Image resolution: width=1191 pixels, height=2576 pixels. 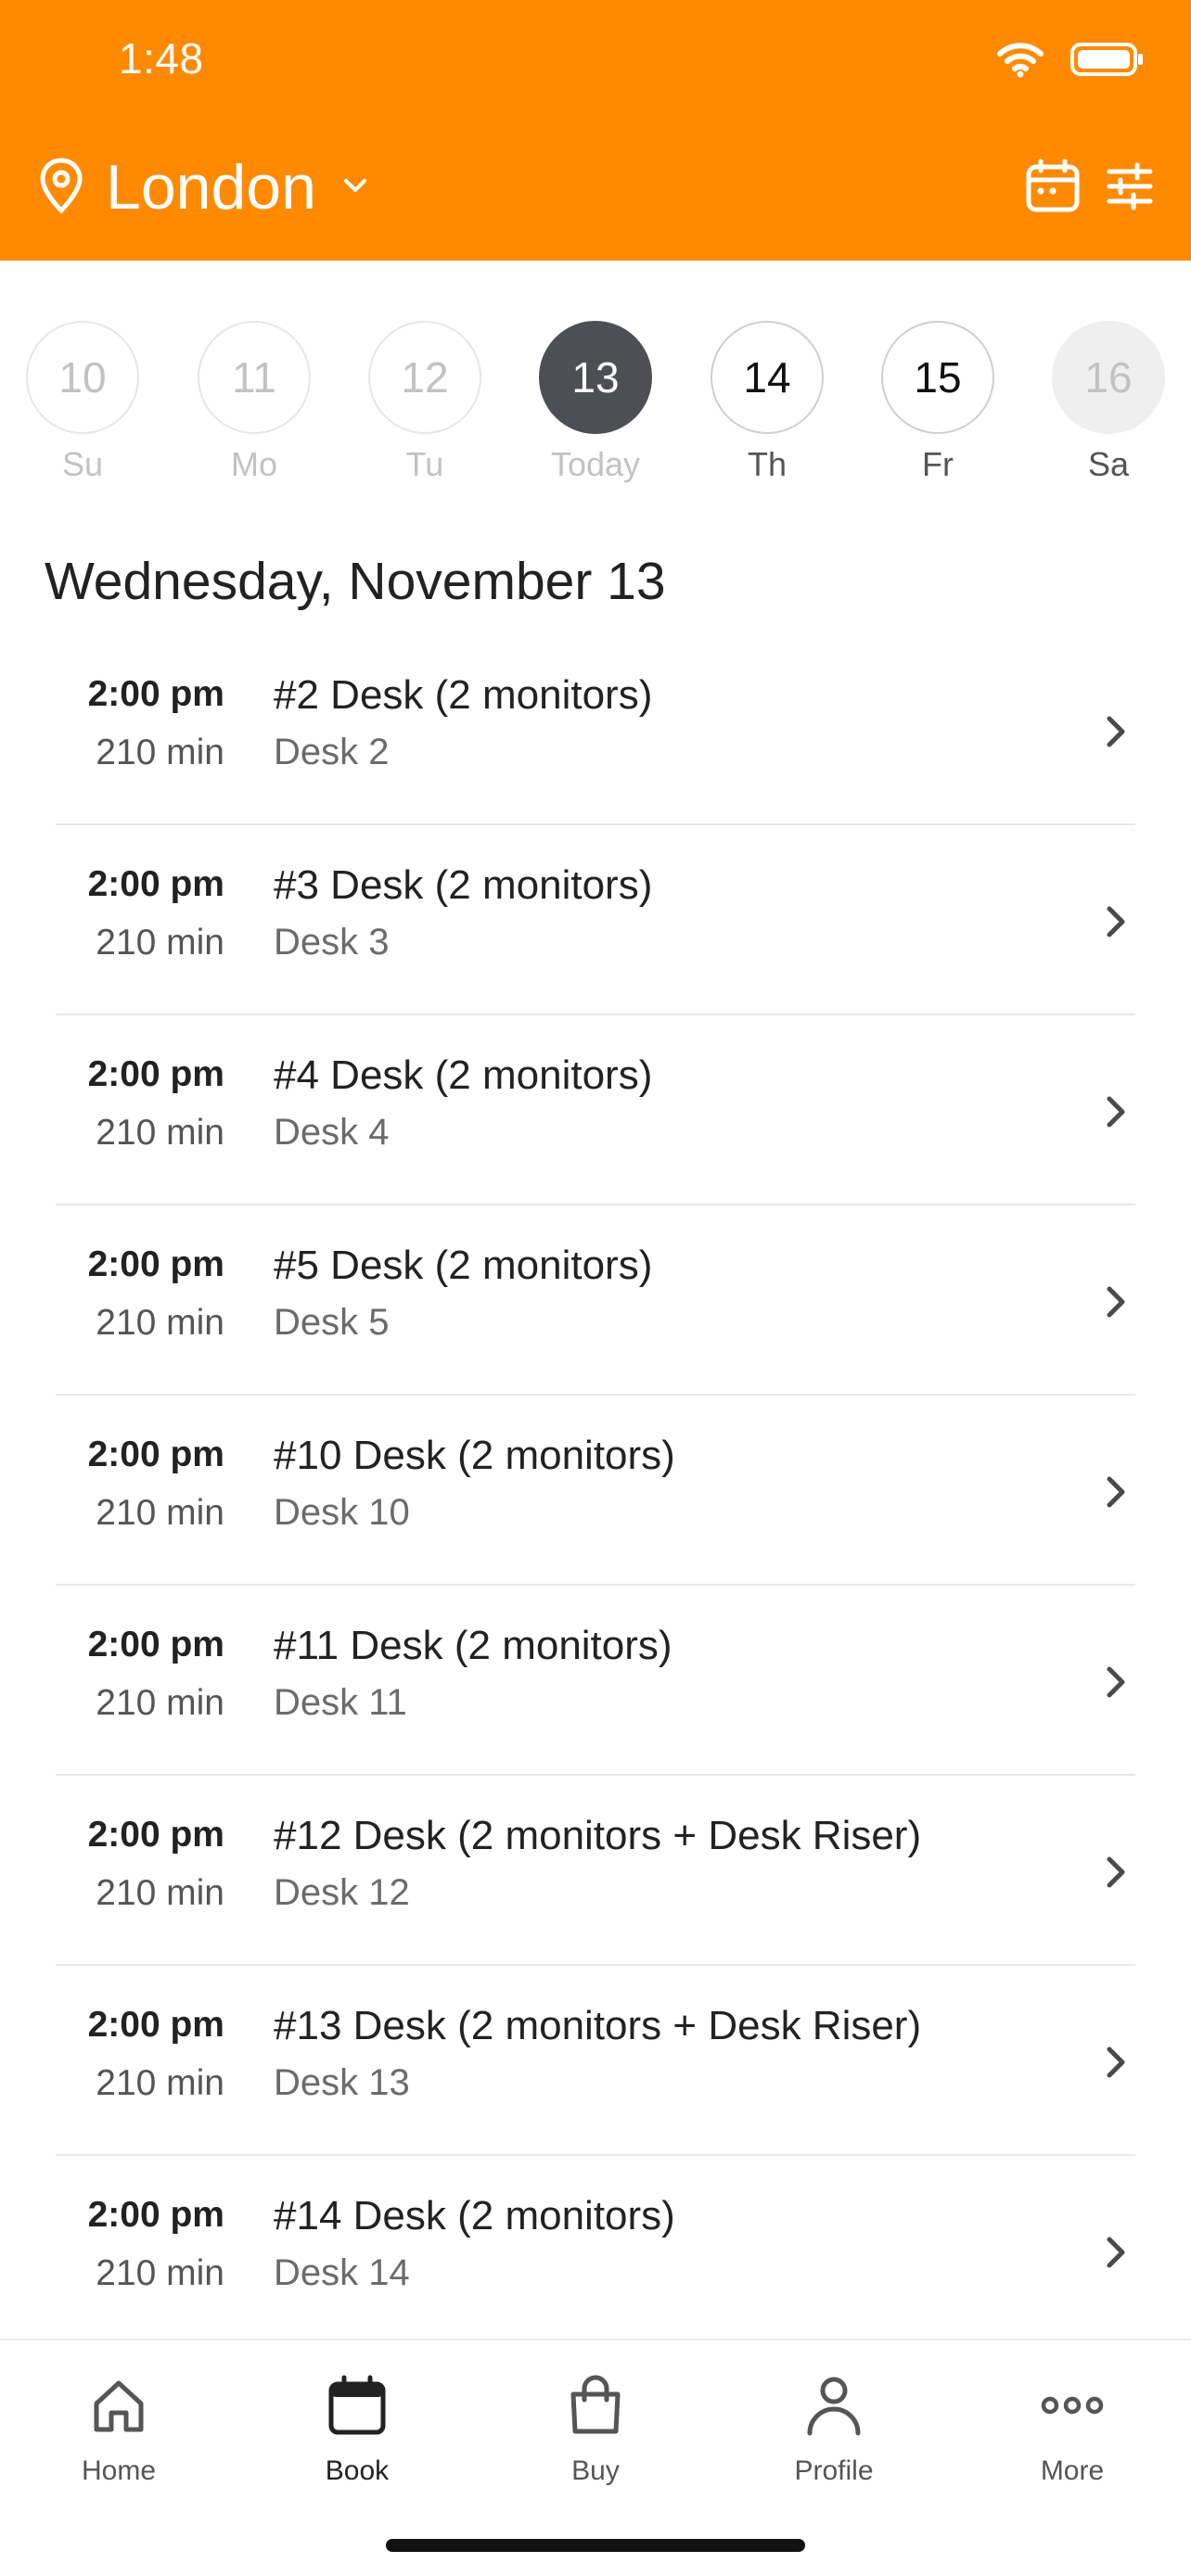 I want to click on status-icons, so click(x=1070, y=62).